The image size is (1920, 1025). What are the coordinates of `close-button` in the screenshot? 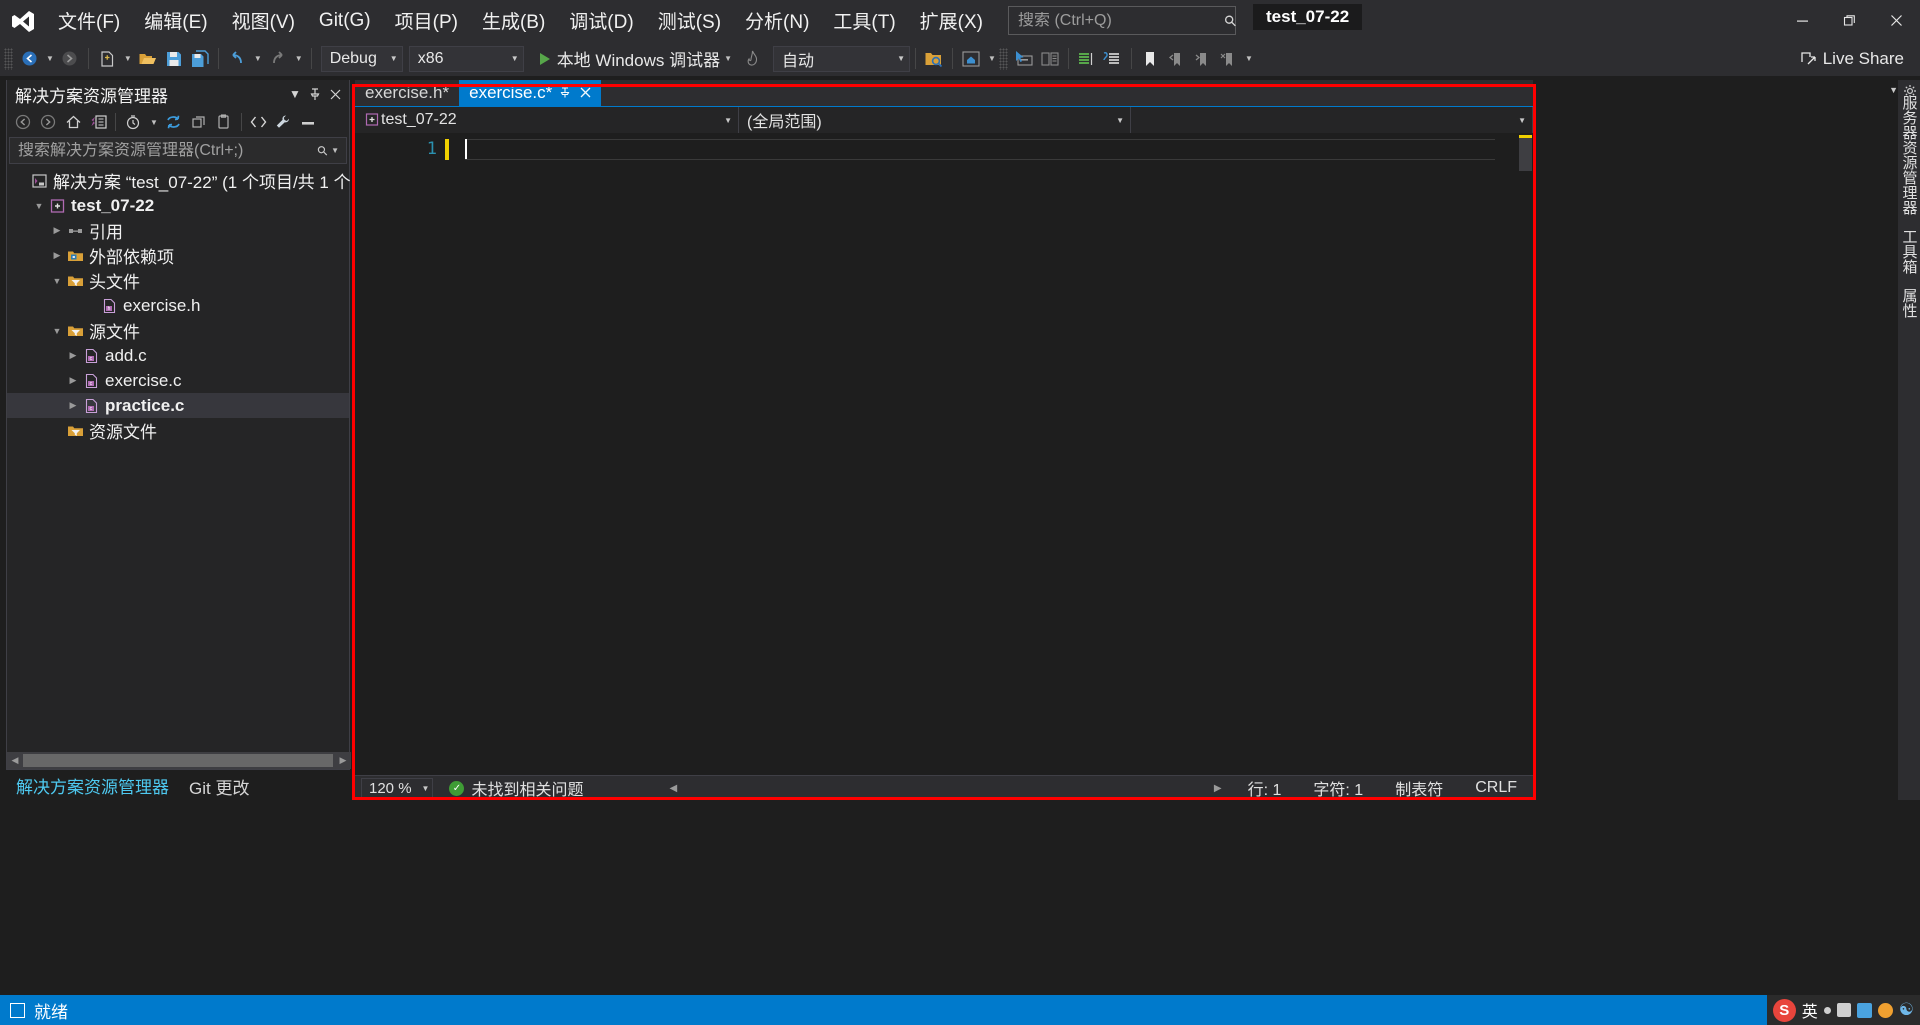 It's located at (1896, 20).